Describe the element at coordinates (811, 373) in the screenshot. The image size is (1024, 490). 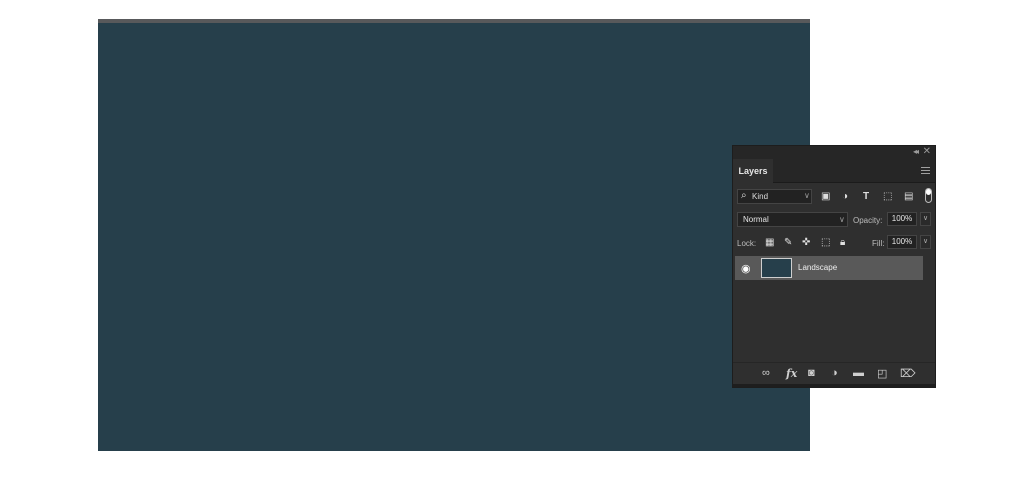
I see `layer-mask-icon: ◙` at that location.